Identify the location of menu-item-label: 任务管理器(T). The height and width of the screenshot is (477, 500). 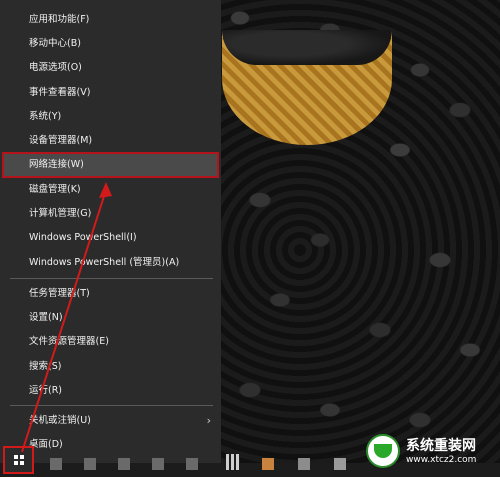
(59, 293).